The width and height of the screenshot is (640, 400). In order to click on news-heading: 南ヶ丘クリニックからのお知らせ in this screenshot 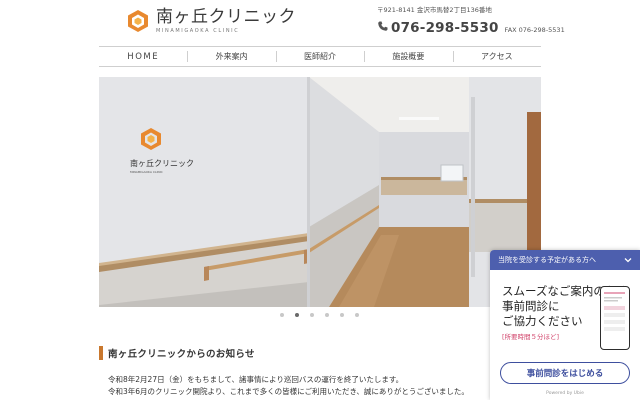, I will do `click(177, 353)`.